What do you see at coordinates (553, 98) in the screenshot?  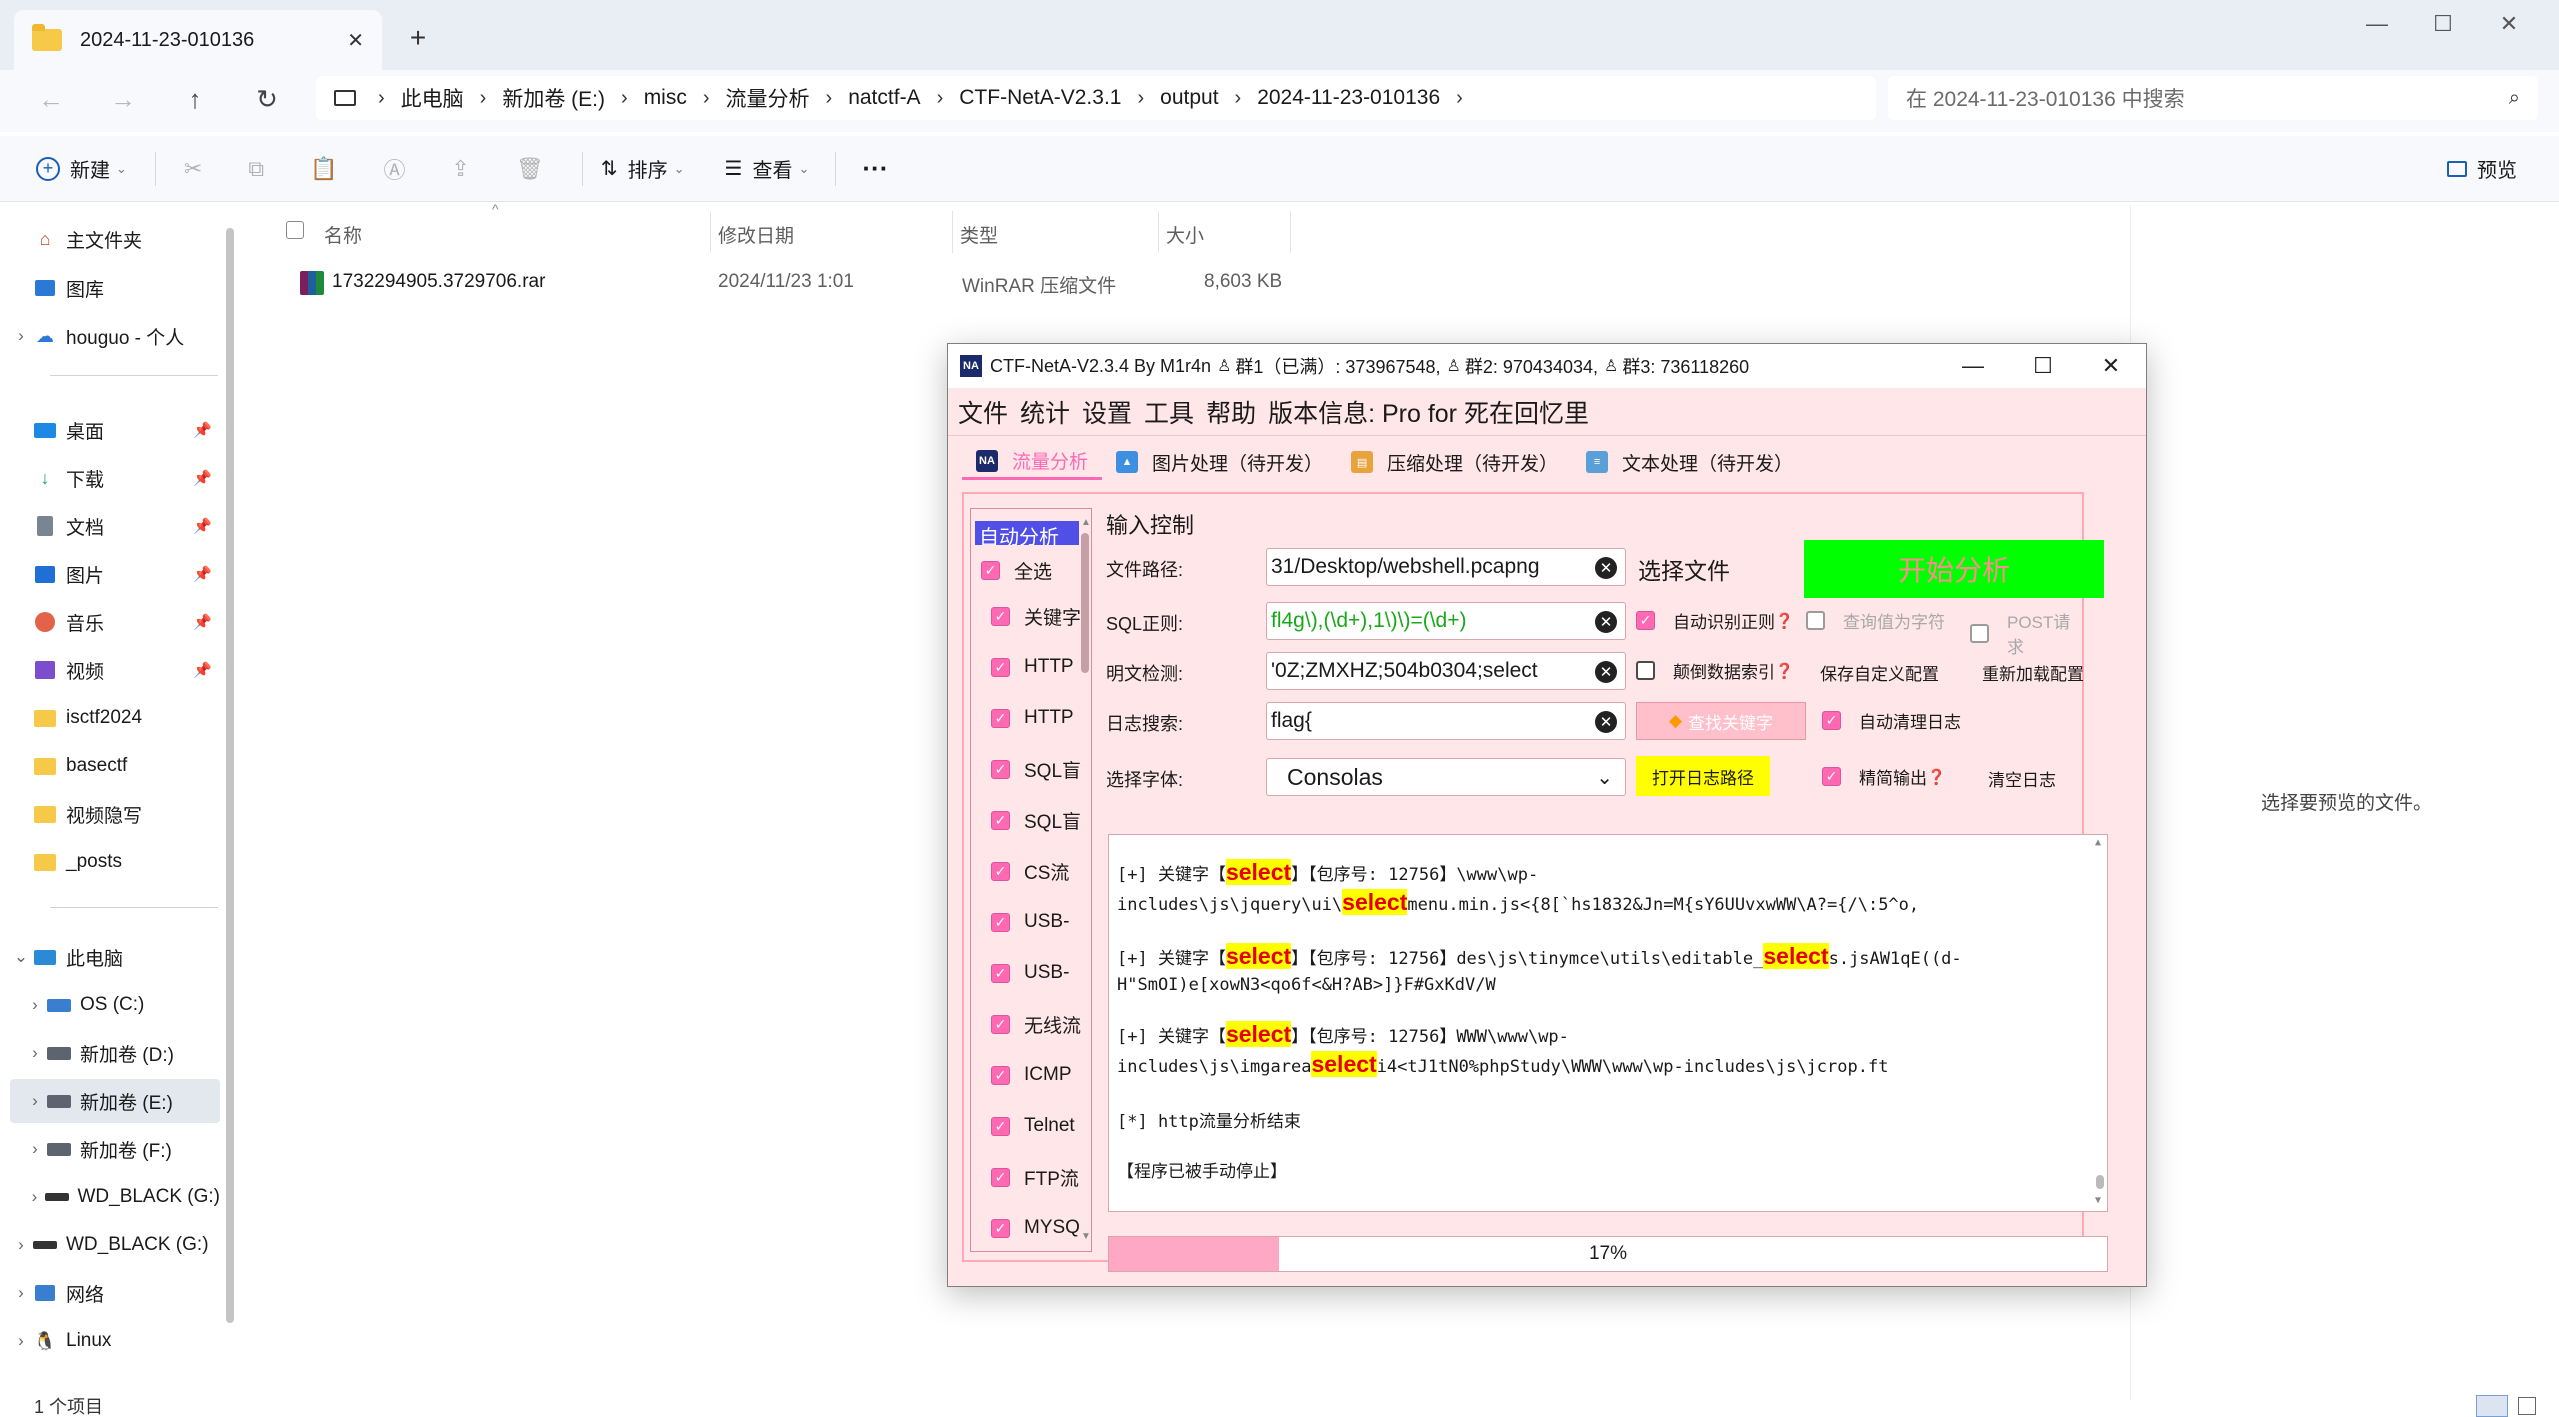 I see `breadcrumb-item: 新加卷 (E:)` at bounding box center [553, 98].